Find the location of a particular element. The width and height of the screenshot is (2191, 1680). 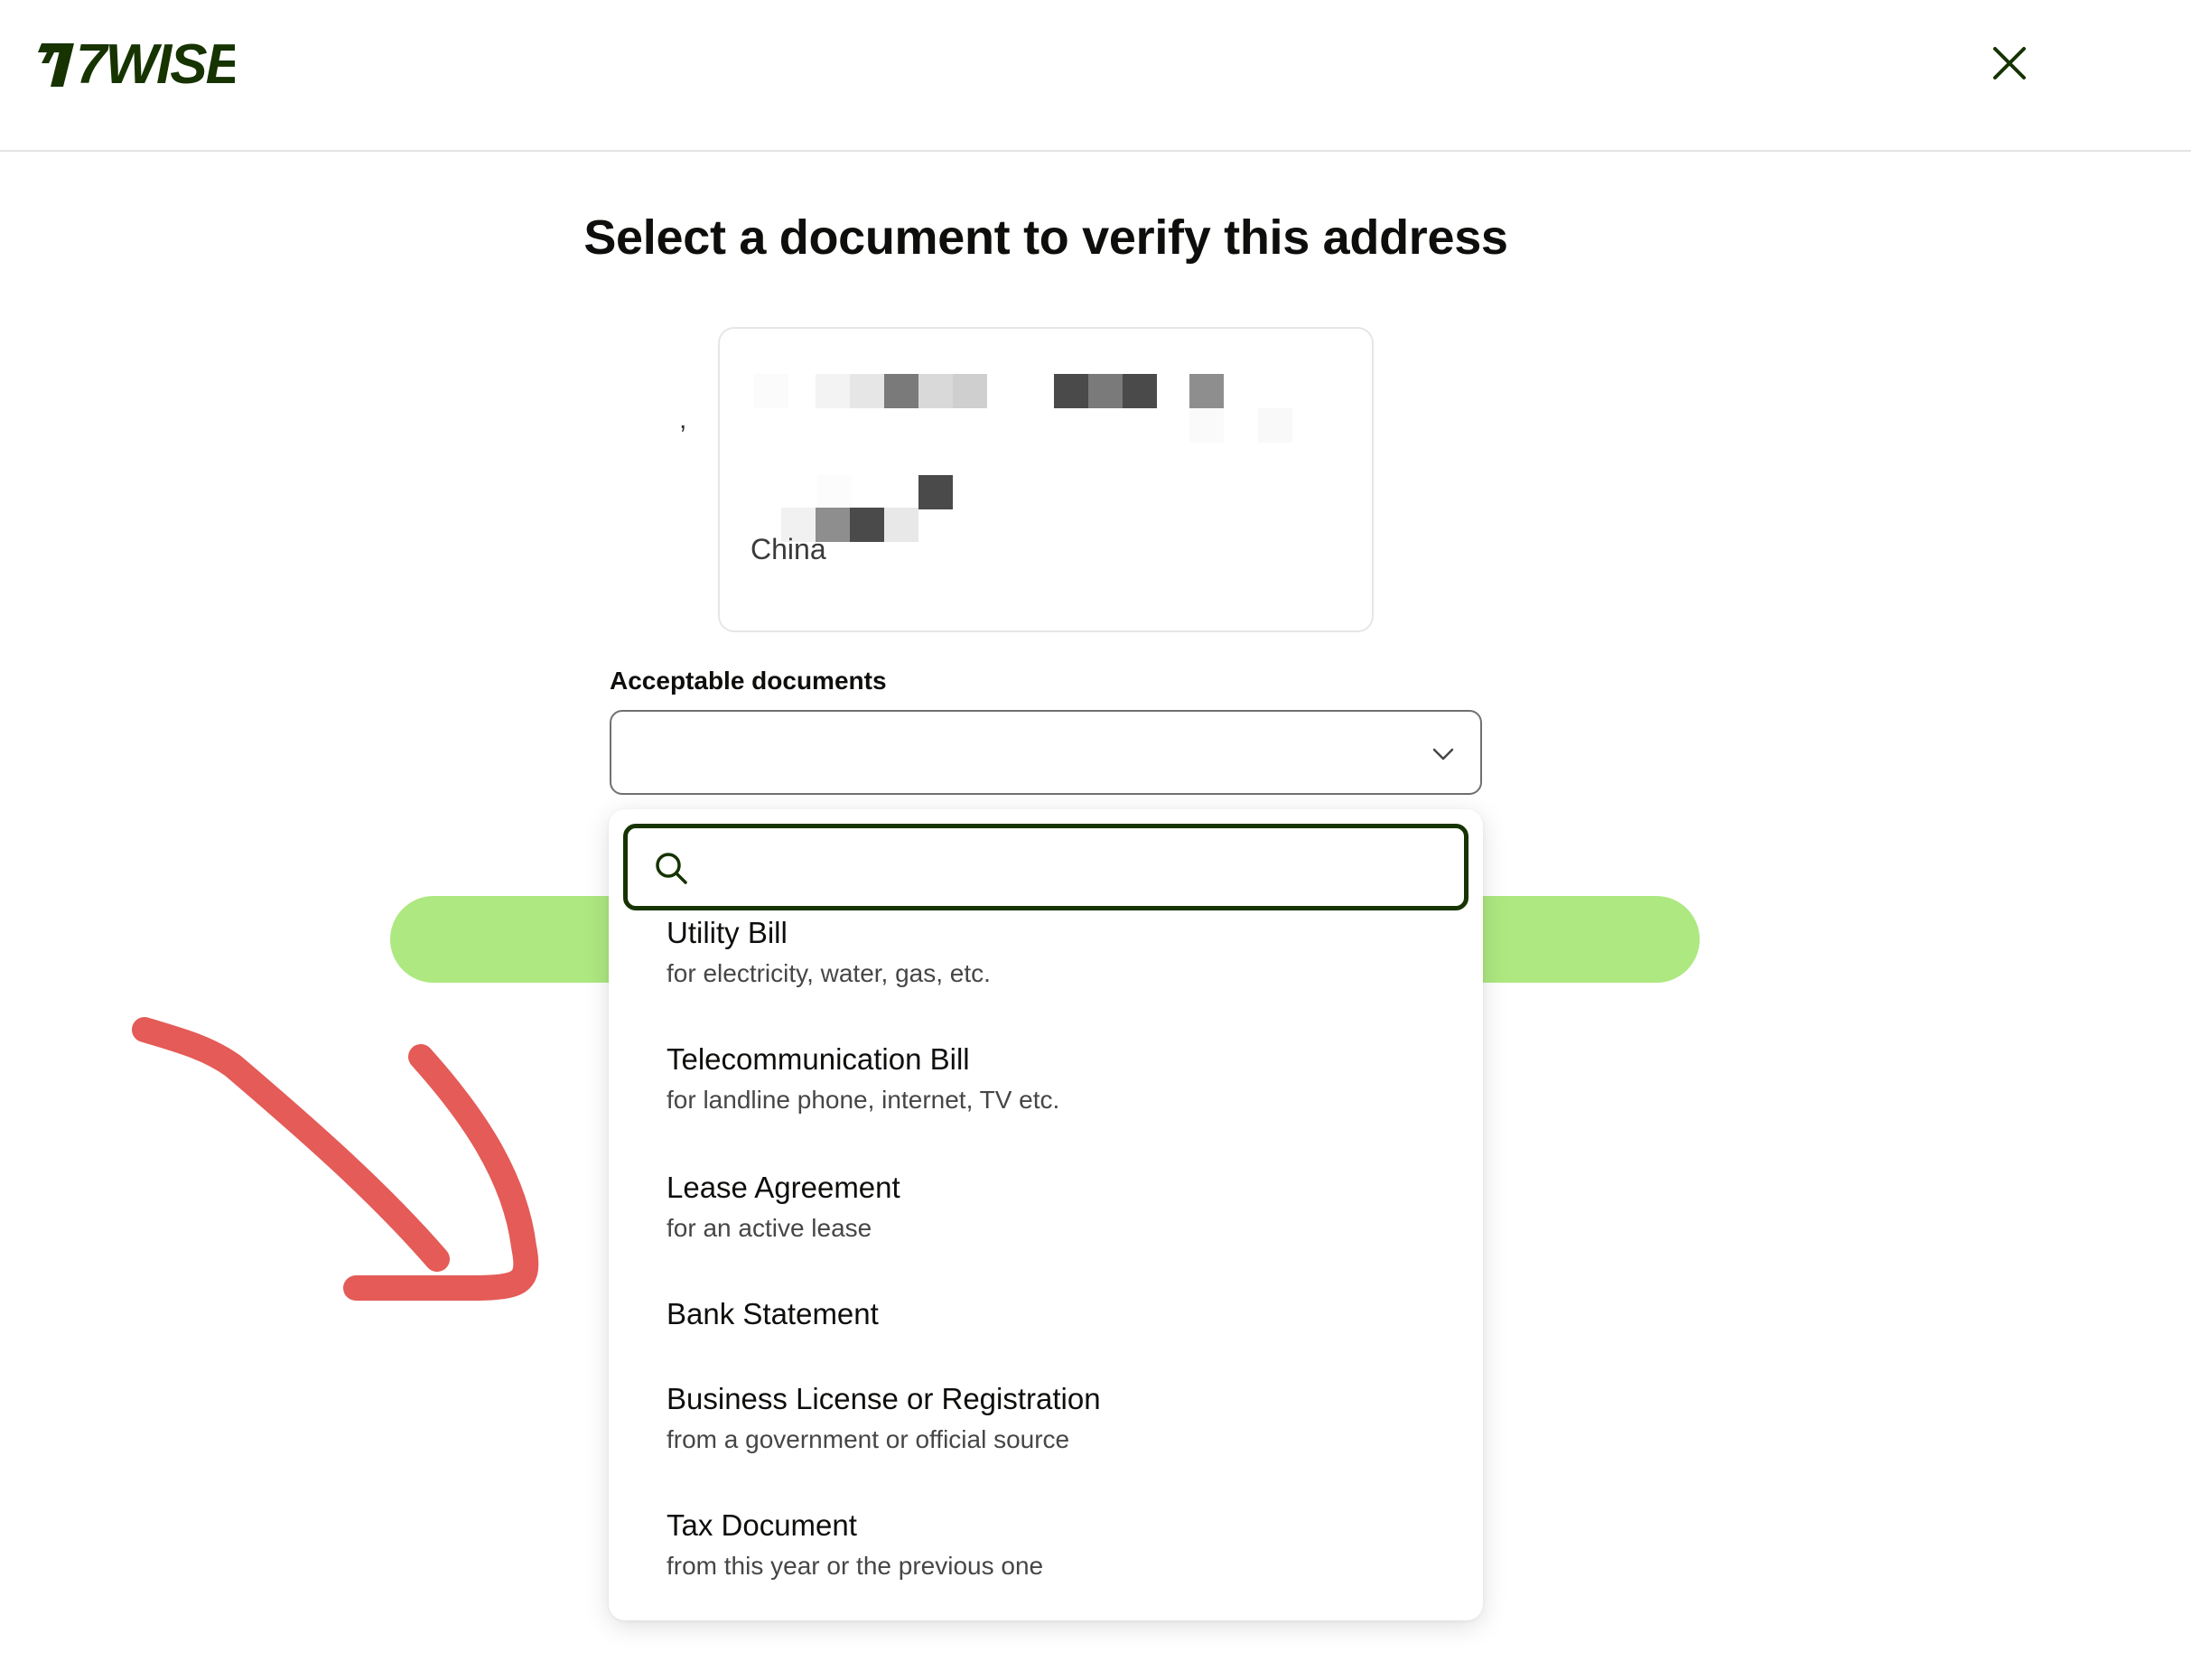

option-bank-statement: Bank Statement is located at coordinates (1046, 1325).